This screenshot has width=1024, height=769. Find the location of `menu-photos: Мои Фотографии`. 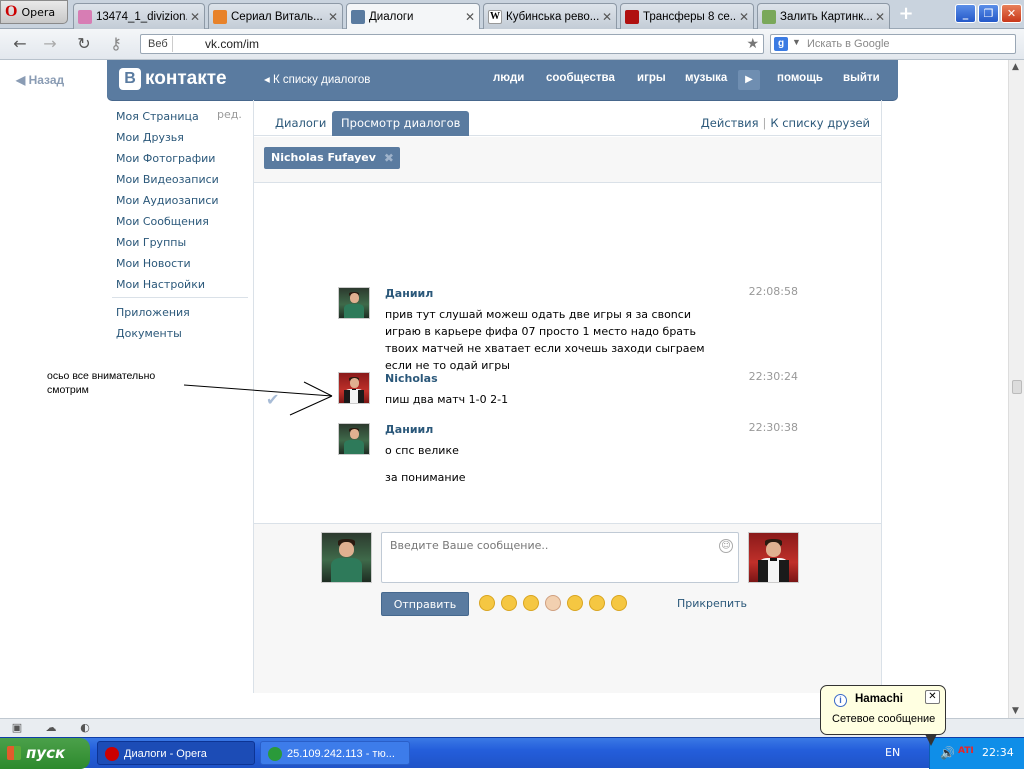

menu-photos: Мои Фотографии is located at coordinates (182, 160).